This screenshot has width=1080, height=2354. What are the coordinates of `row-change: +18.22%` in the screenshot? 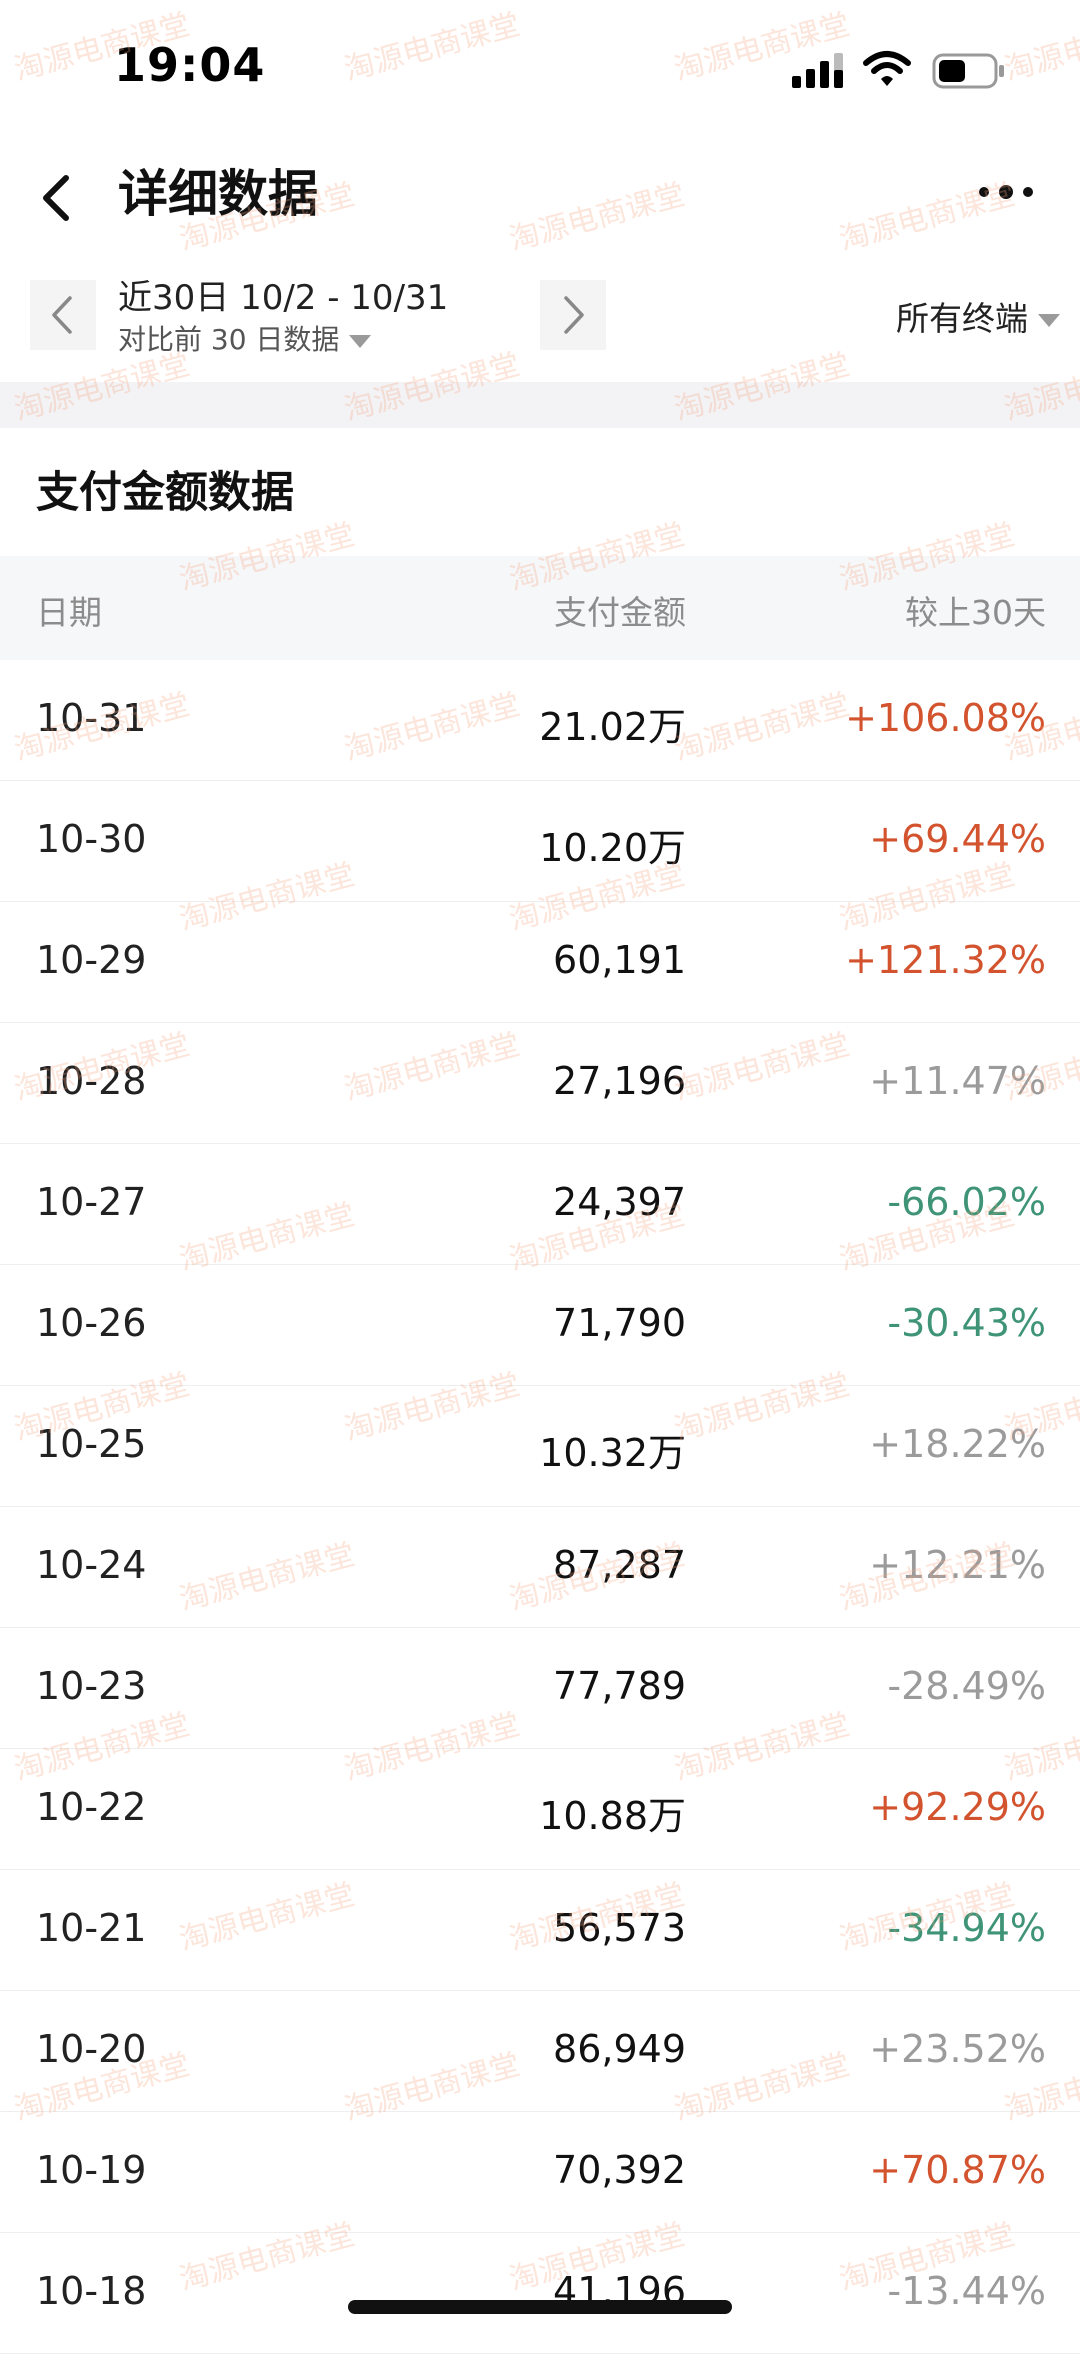 It's located at (957, 1444).